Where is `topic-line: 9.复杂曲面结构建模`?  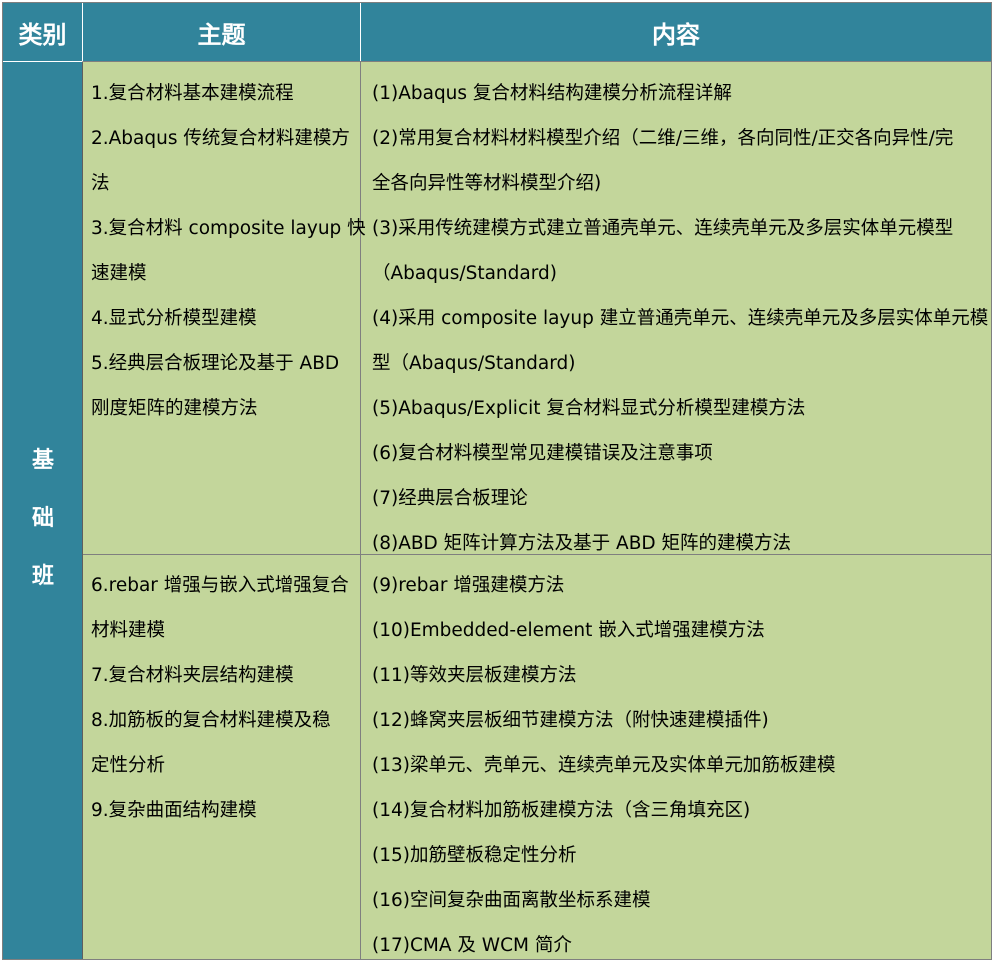
topic-line: 9.复杂曲面结构建模 is located at coordinates (174, 810).